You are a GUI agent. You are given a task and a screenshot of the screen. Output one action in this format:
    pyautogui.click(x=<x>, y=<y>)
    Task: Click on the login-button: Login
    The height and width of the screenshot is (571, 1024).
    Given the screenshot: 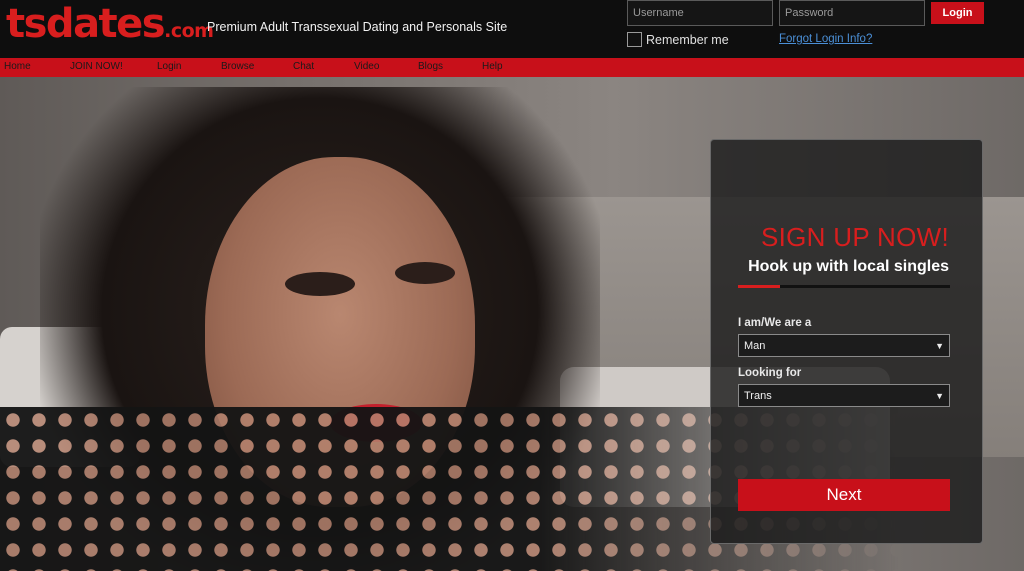 What is the action you would take?
    pyautogui.click(x=957, y=13)
    